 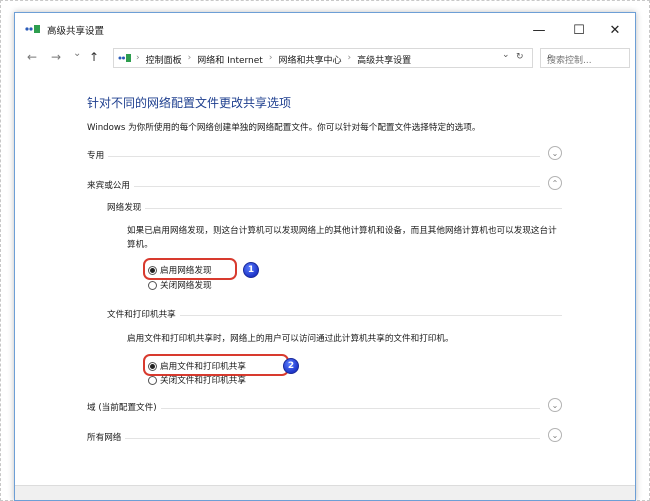 I want to click on forward-arrow-icon: →, so click(x=56, y=57).